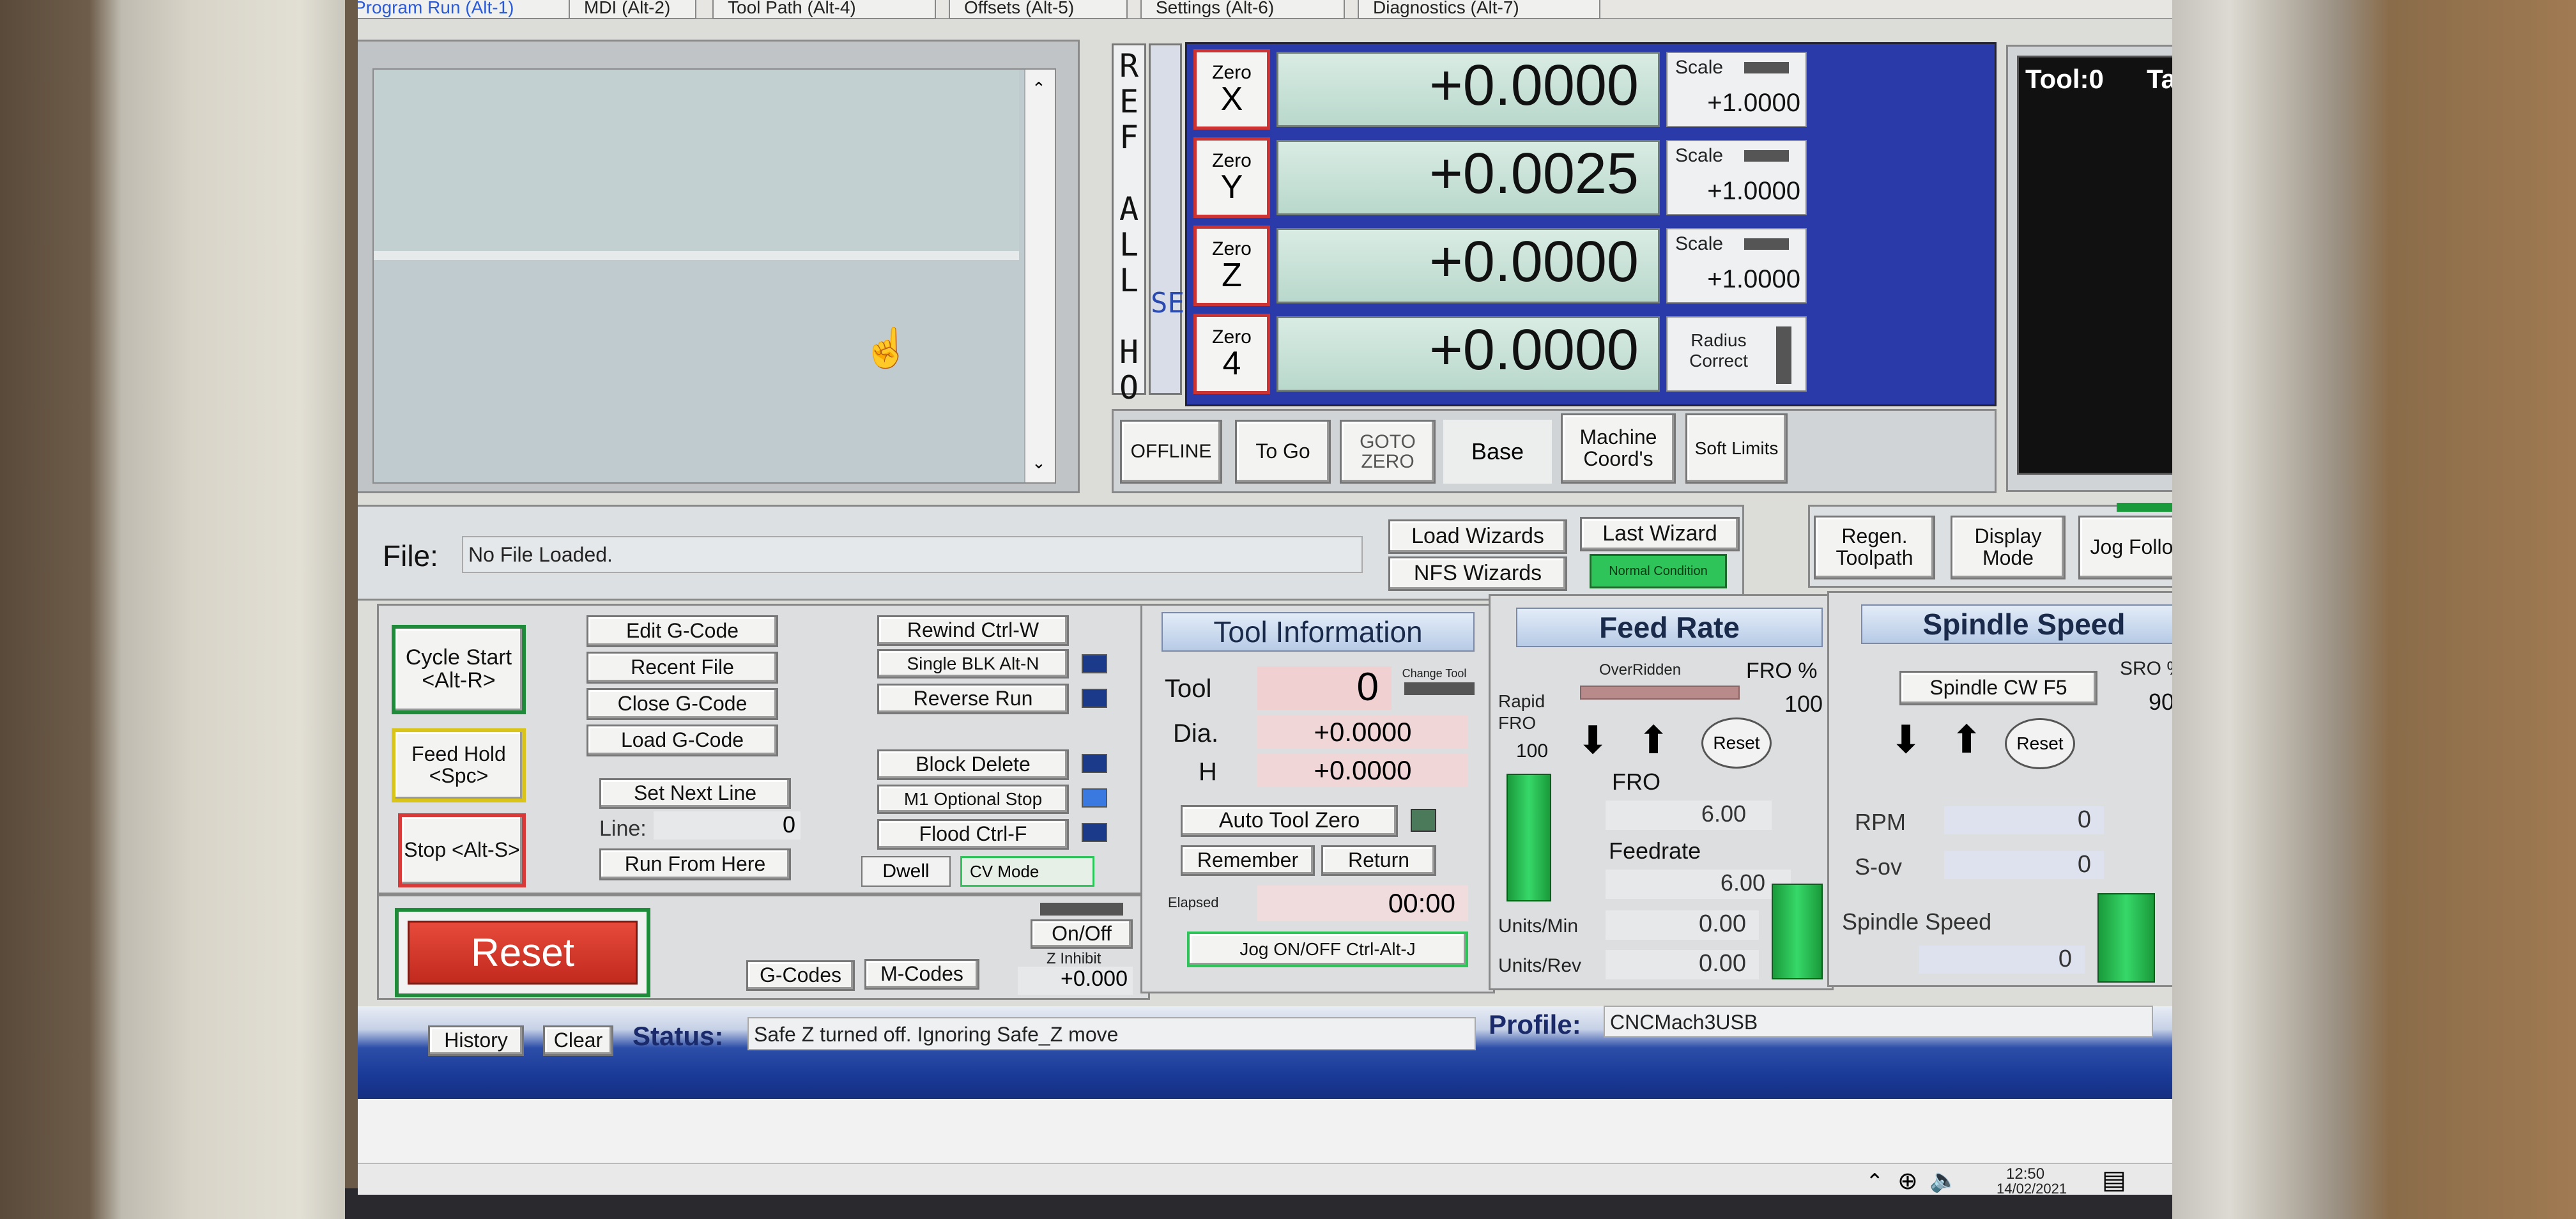  Describe the element at coordinates (1718, 350) in the screenshot. I see `radius-correct-label: Radius Correct` at that location.